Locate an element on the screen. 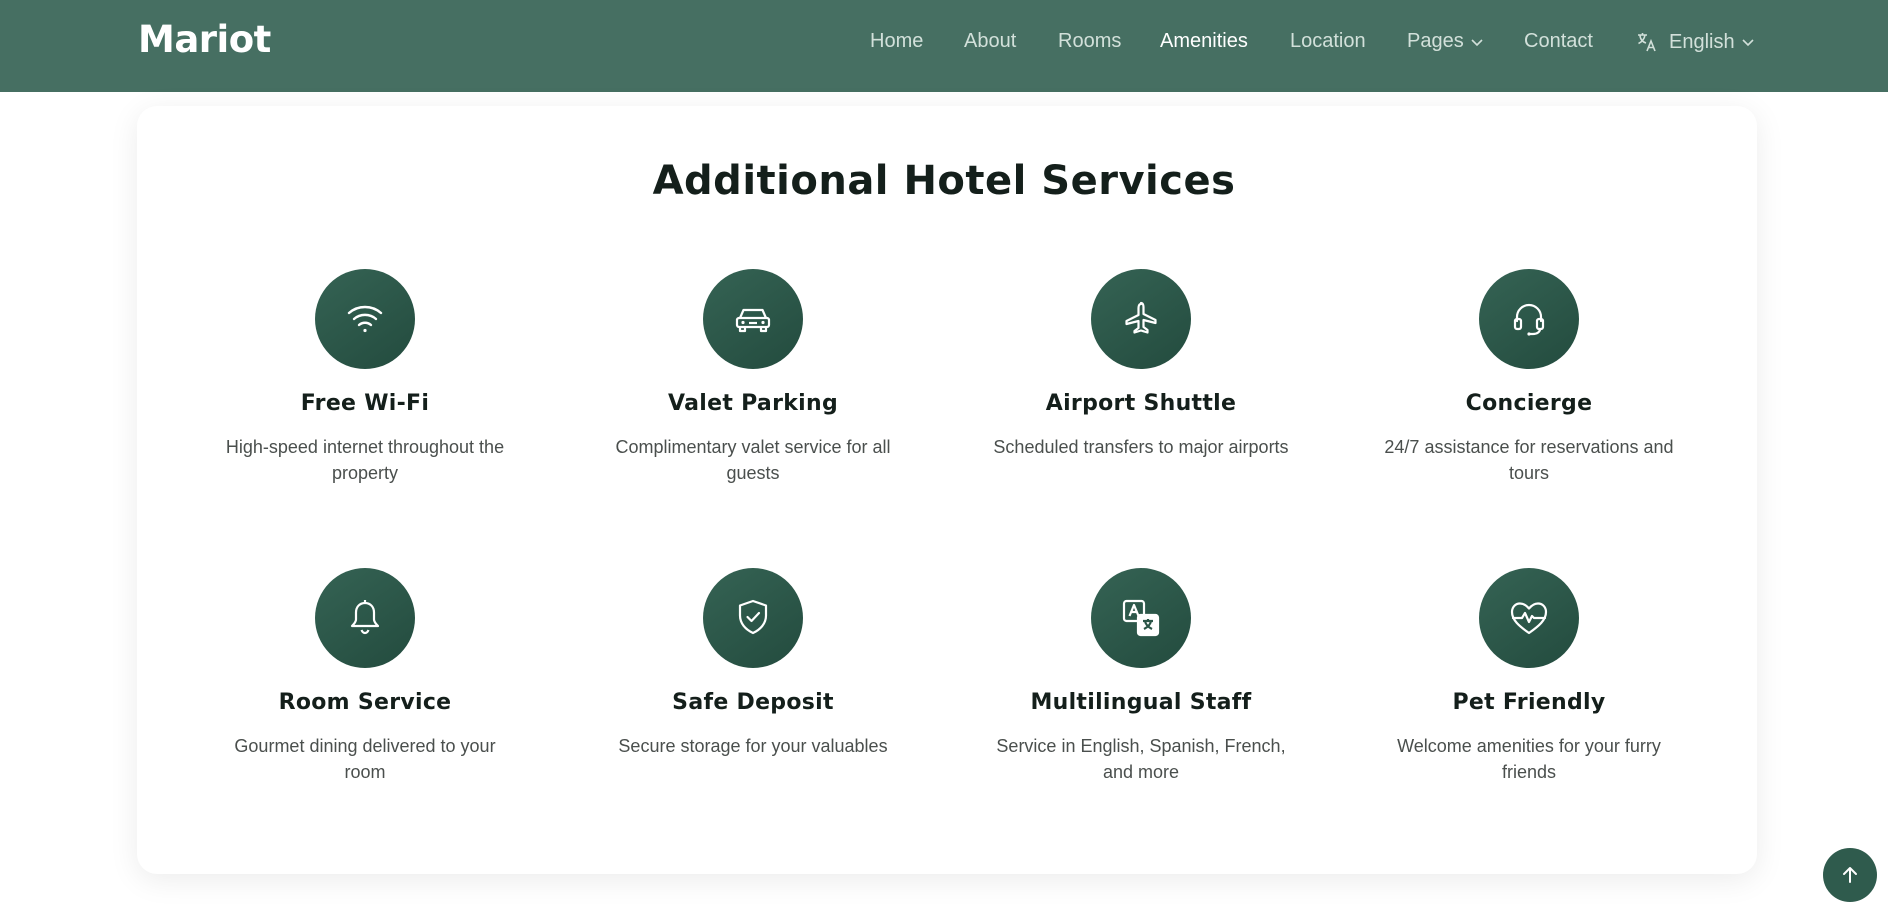 Image resolution: width=1888 pixels, height=911 pixels. service-title: Free Wi-Fi is located at coordinates (365, 403).